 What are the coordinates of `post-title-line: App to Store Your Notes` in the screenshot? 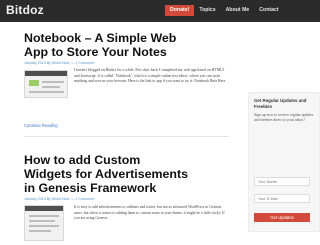 It's located at (95, 52).